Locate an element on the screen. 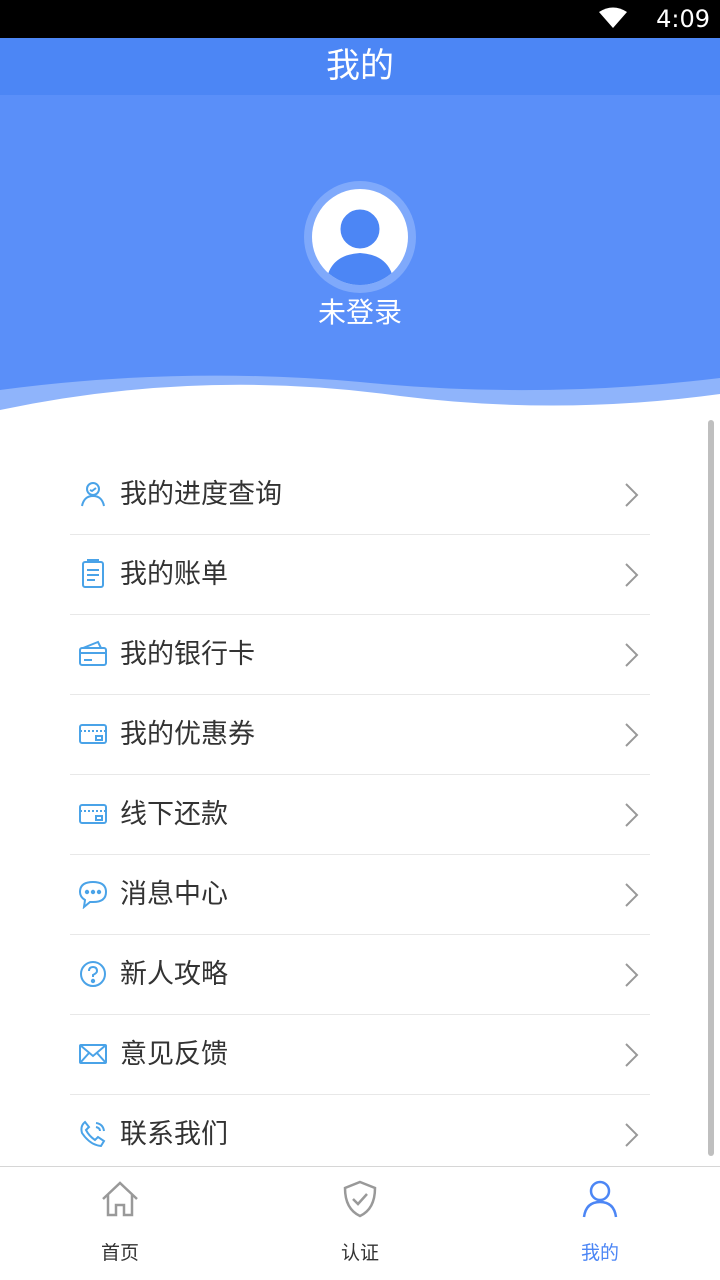 This screenshot has width=720, height=1280. status-bar: 4:09 is located at coordinates (360, 19).